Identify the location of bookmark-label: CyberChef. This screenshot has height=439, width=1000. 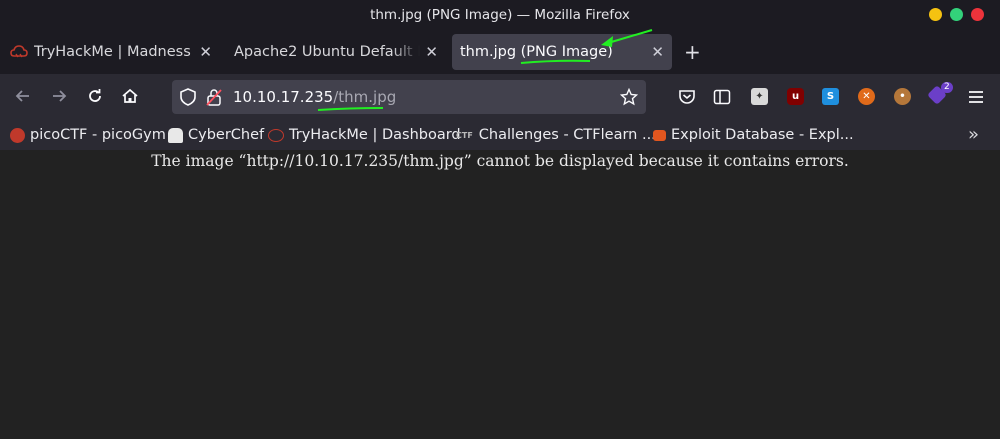
(226, 135).